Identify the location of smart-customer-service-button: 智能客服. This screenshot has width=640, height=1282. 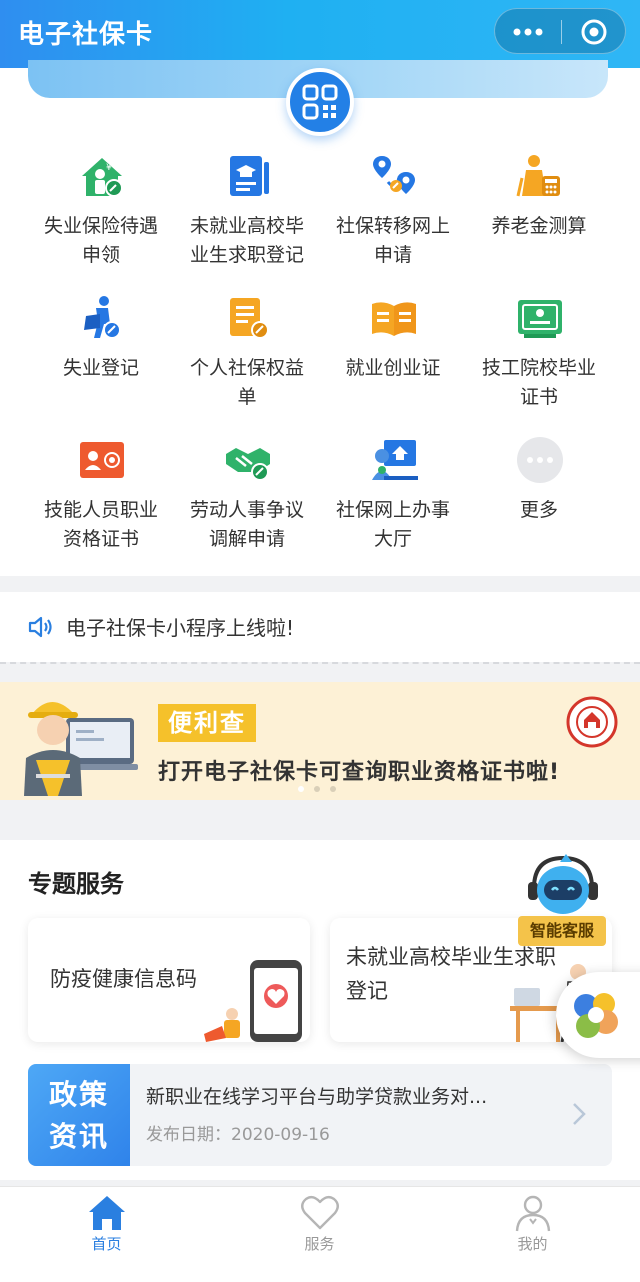
(563, 902).